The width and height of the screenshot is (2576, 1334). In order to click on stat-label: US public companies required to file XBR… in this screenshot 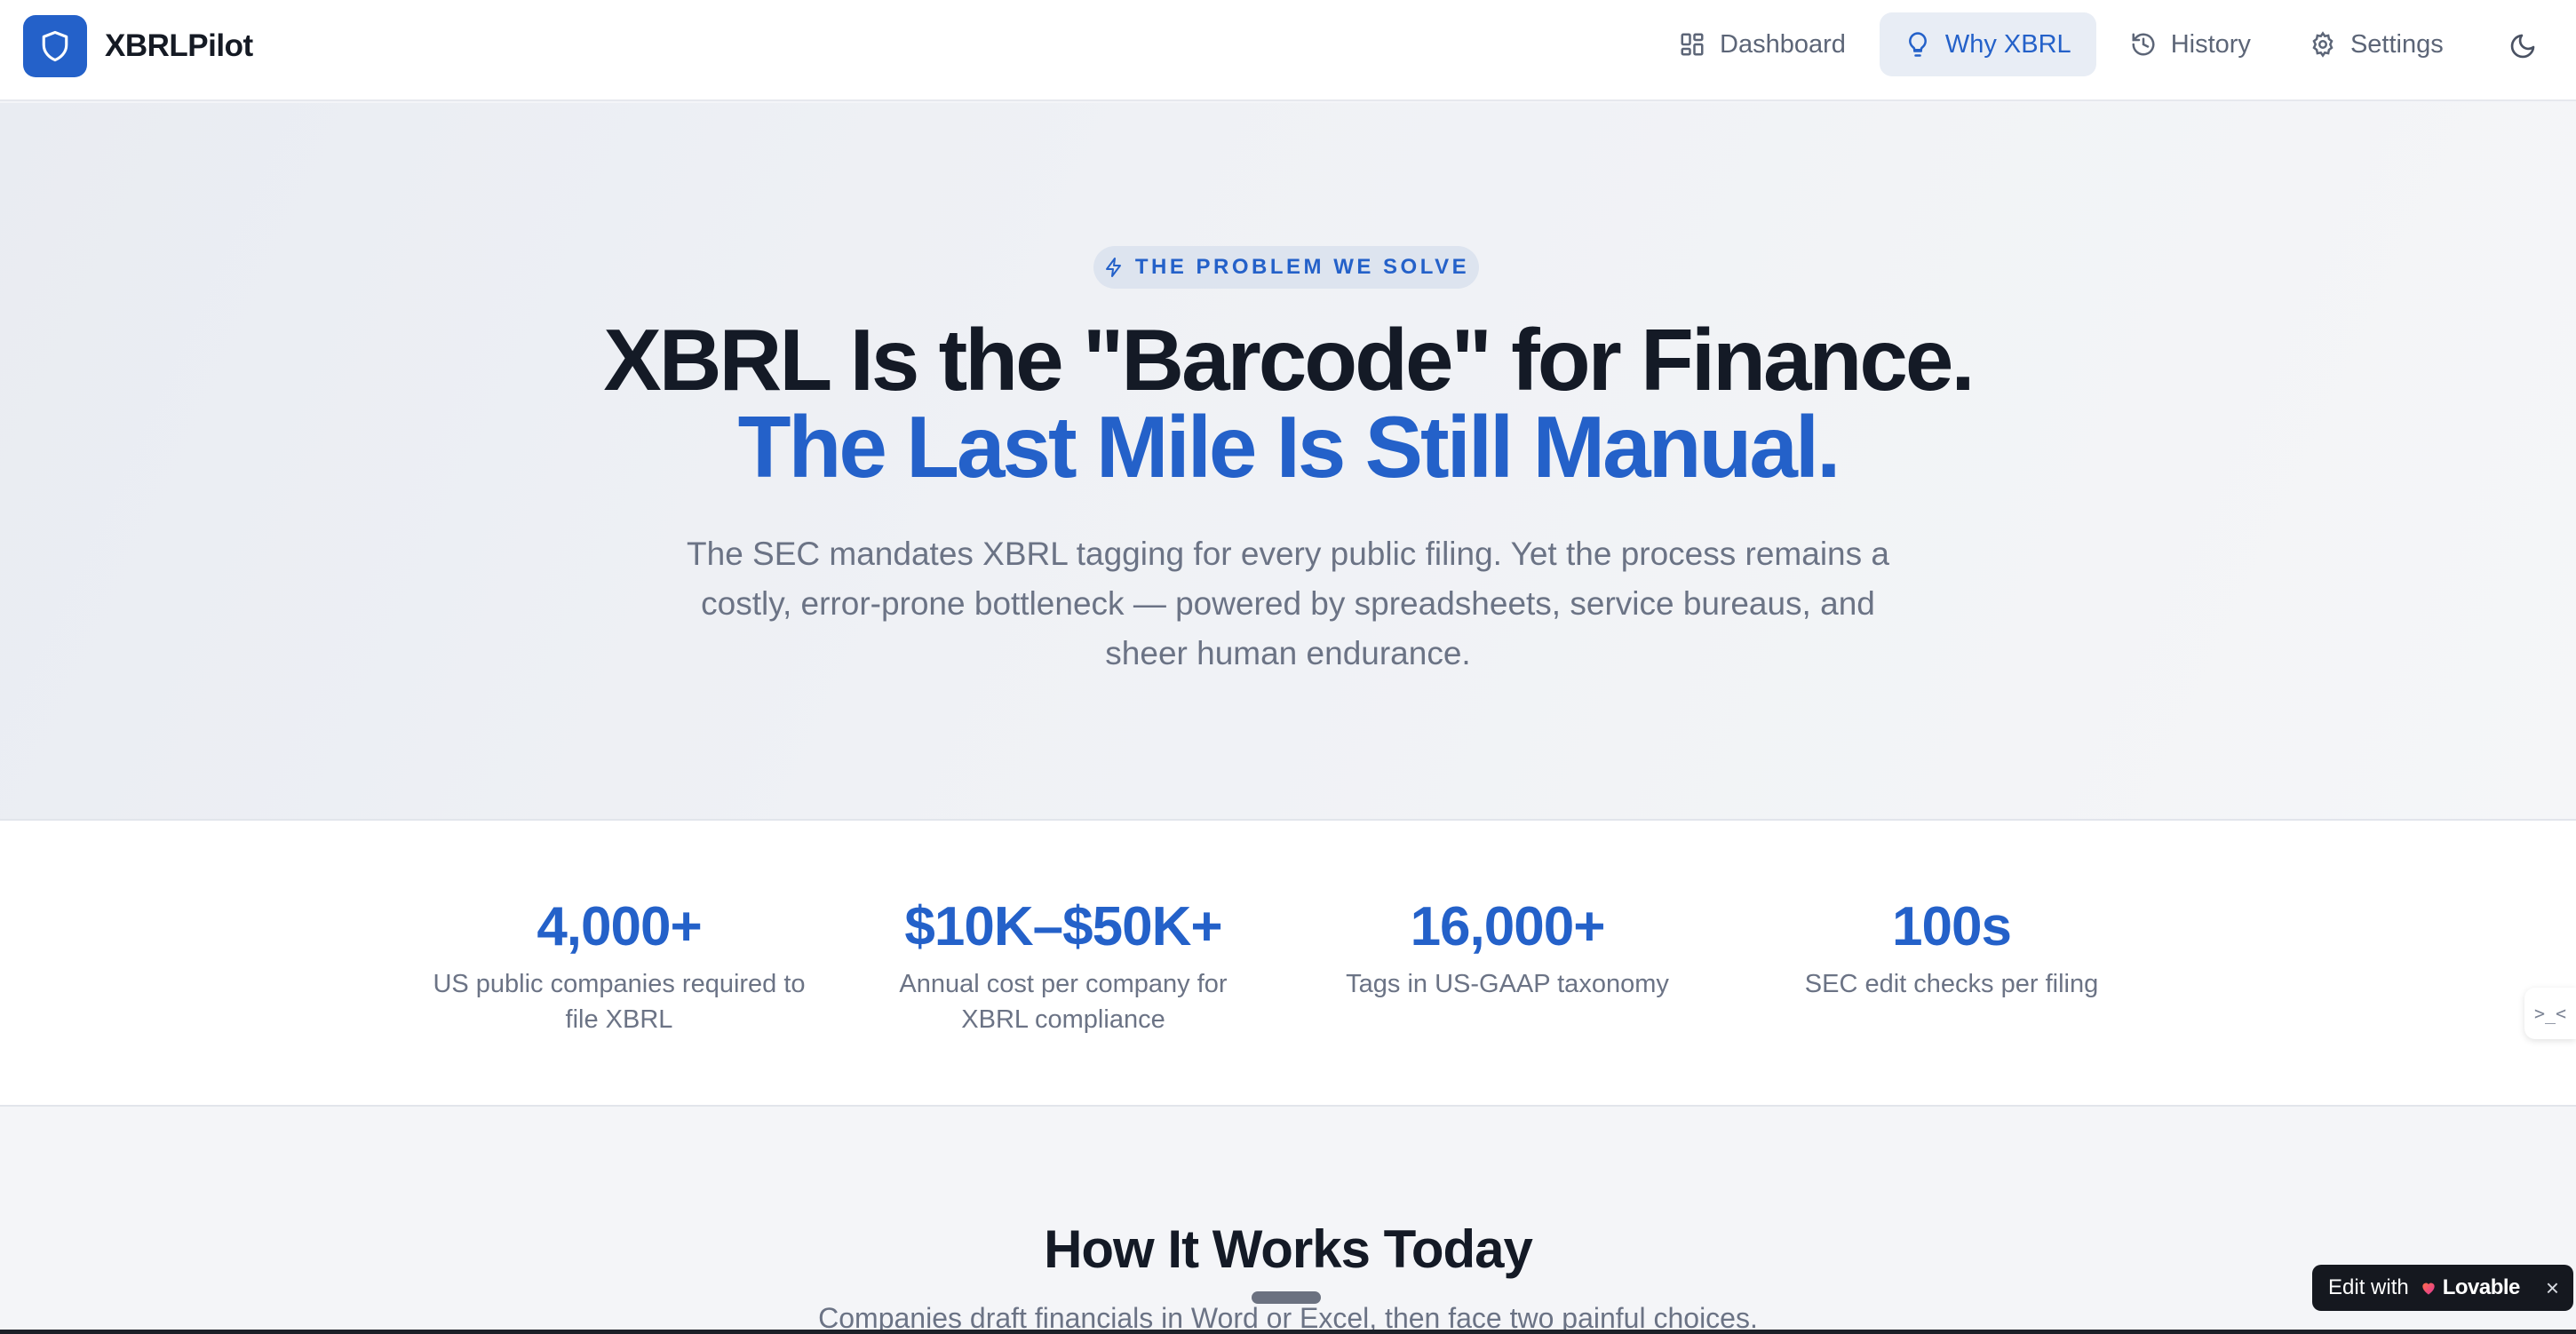, I will do `click(619, 1002)`.